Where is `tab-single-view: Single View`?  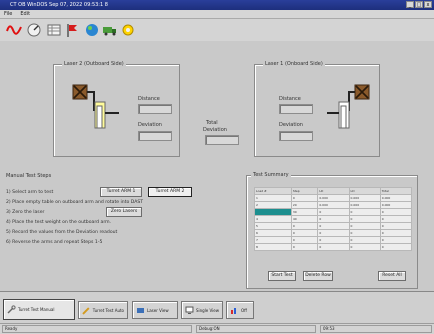
tab-single-view: Single View is located at coordinates (202, 310).